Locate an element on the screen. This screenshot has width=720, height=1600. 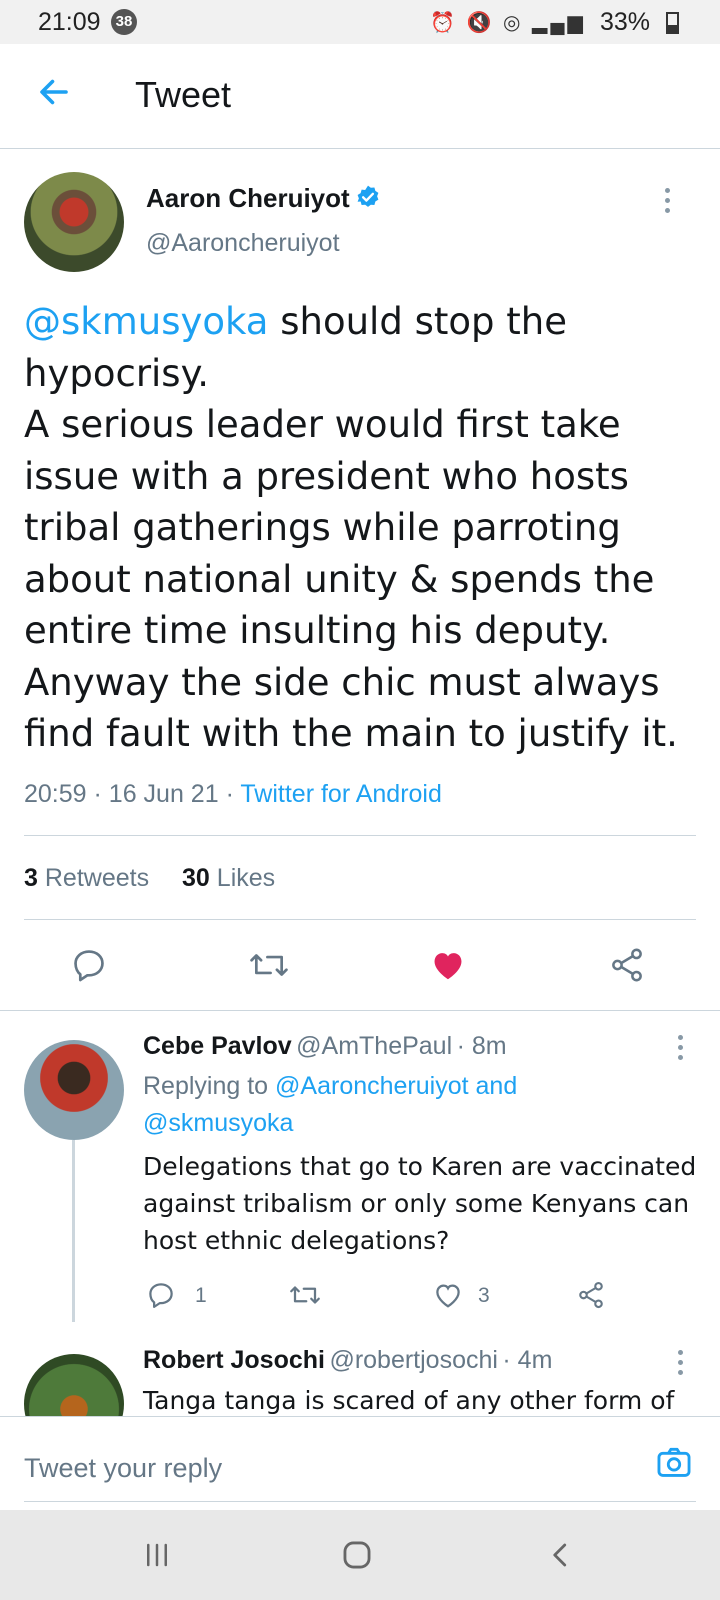
author-avatar is located at coordinates (74, 222).